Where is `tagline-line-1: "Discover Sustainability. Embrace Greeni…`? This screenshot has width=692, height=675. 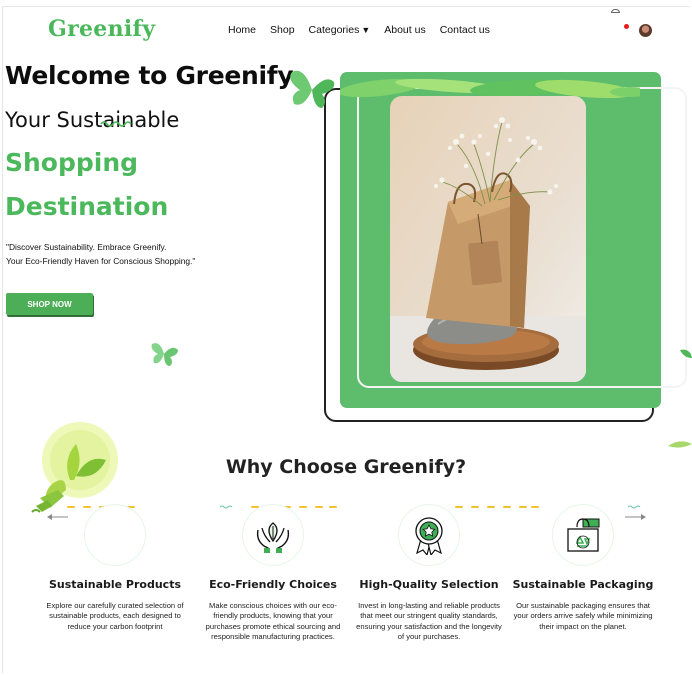
tagline-line-1: "Discover Sustainability. Embrace Greeni… is located at coordinates (86, 247).